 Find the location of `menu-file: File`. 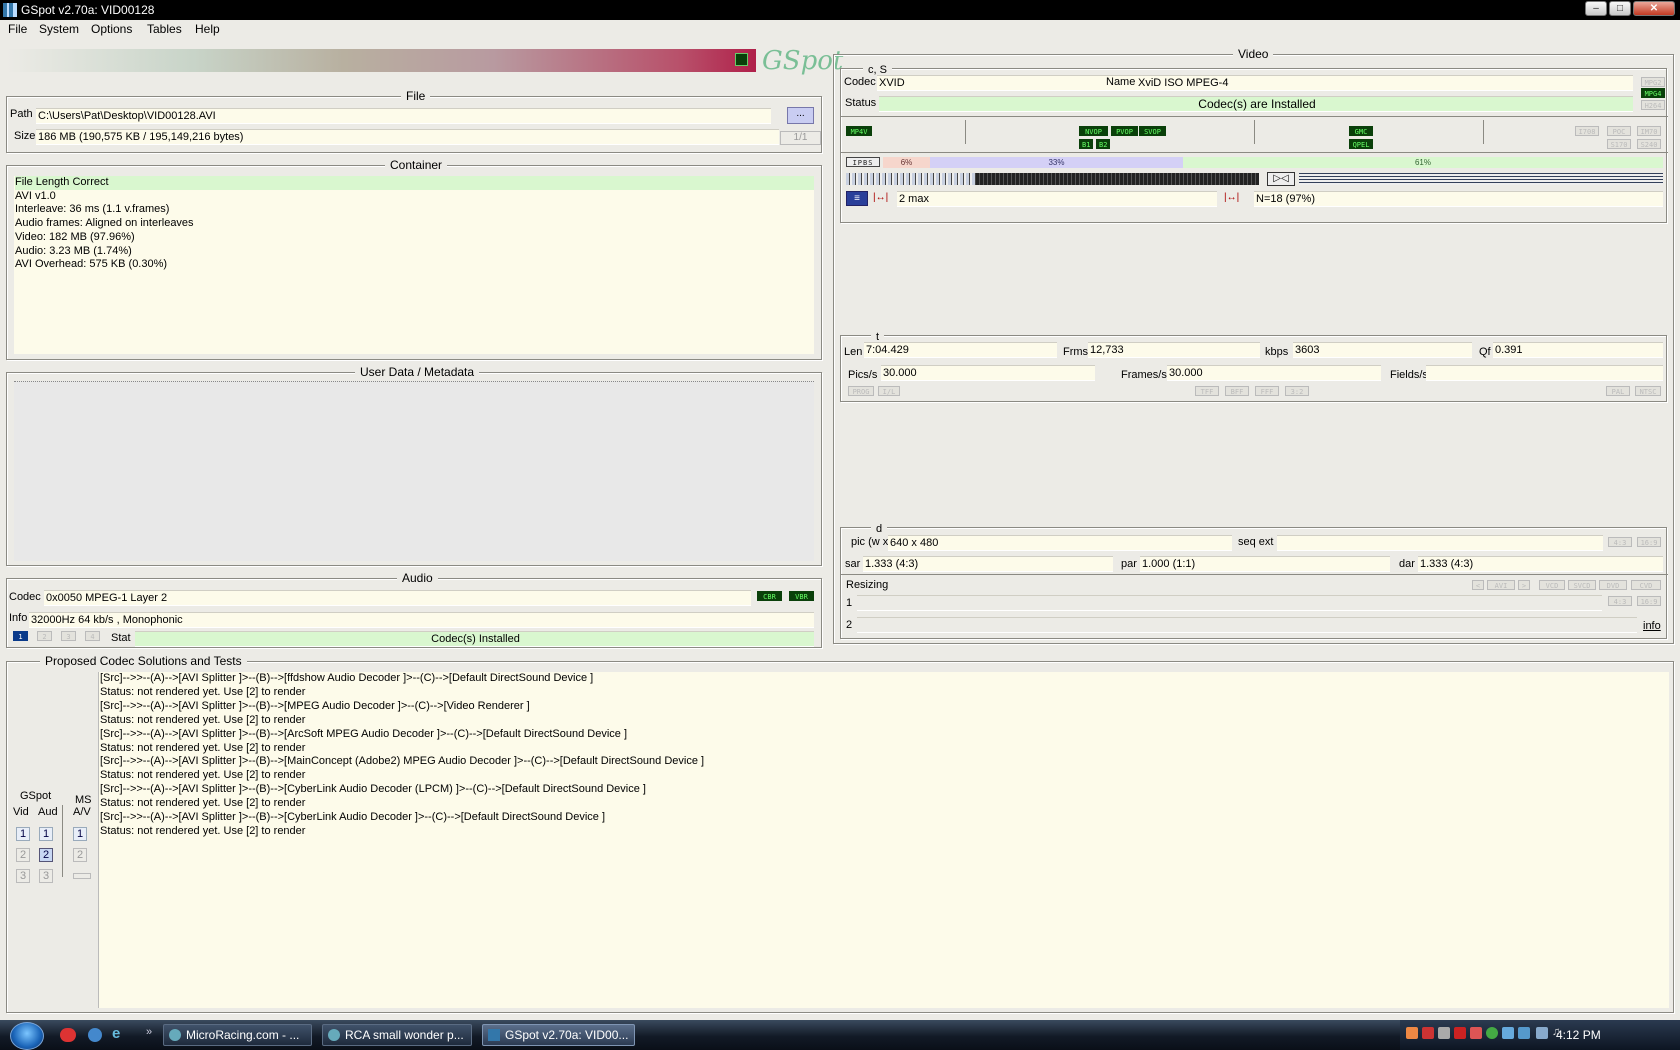

menu-file: File is located at coordinates (17, 29).